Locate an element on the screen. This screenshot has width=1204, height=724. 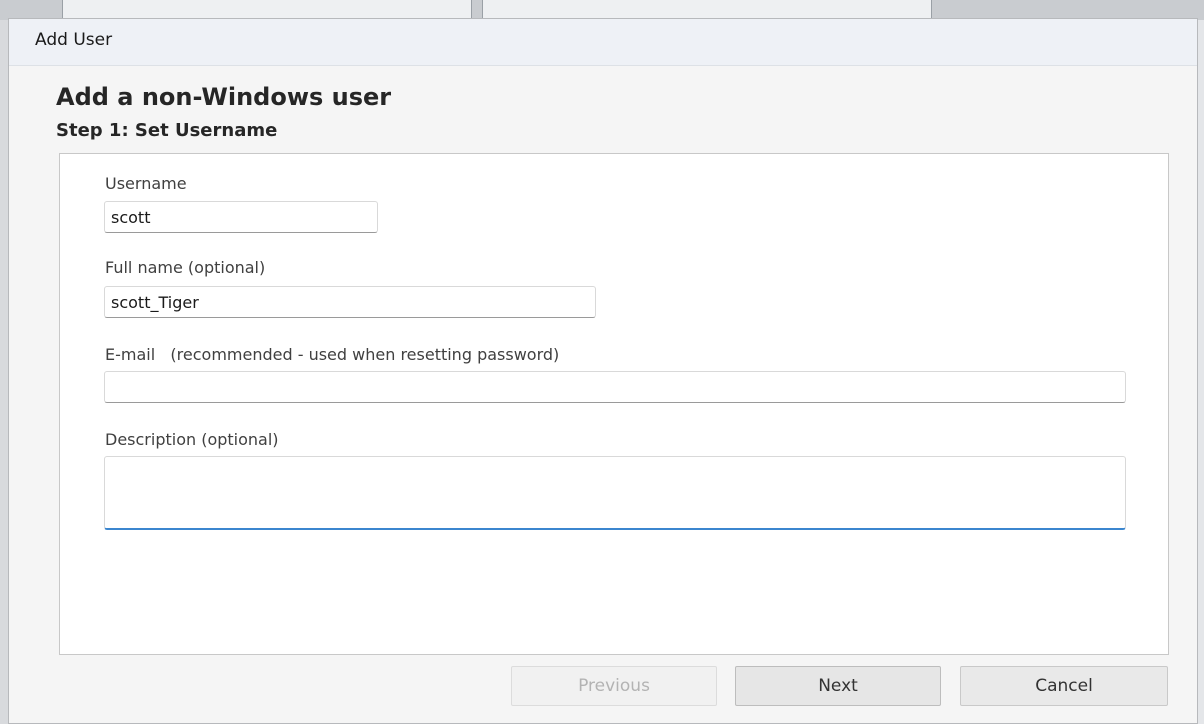
email-input is located at coordinates (615, 387).